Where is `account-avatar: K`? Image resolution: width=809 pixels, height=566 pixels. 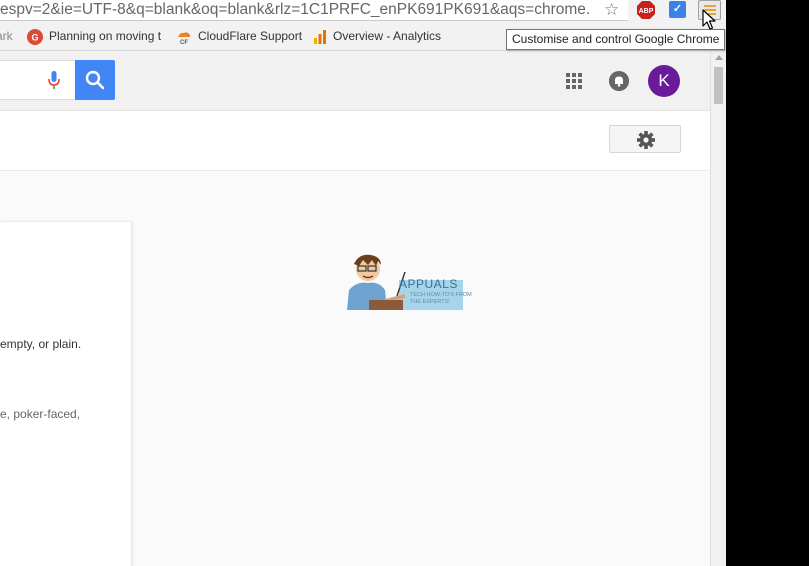 account-avatar: K is located at coordinates (664, 81).